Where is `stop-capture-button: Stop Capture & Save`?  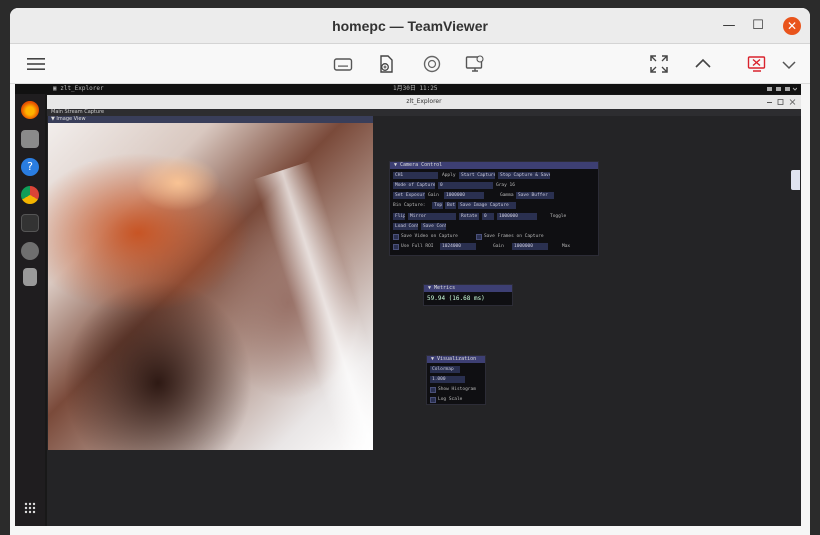
stop-capture-button: Stop Capture & Save is located at coordinates (524, 175).